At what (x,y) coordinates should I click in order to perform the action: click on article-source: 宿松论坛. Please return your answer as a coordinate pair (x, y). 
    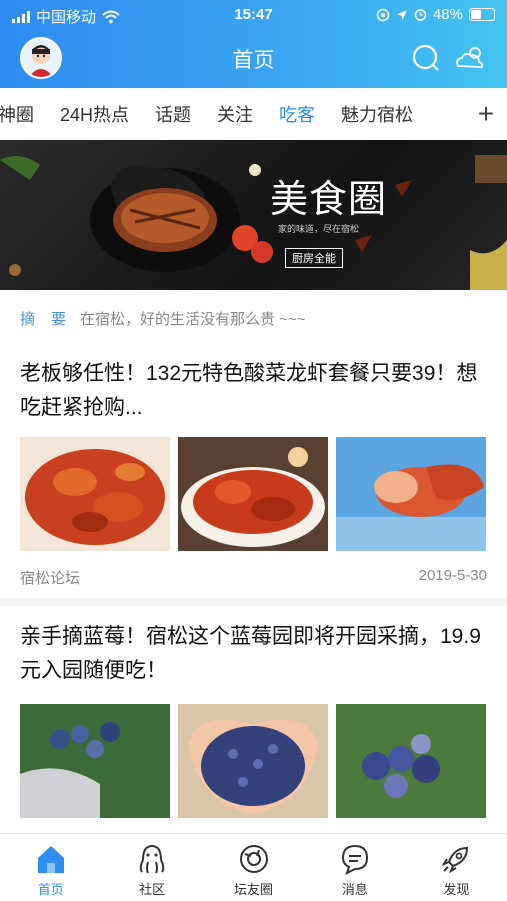
    Looking at the image, I should click on (50, 578).